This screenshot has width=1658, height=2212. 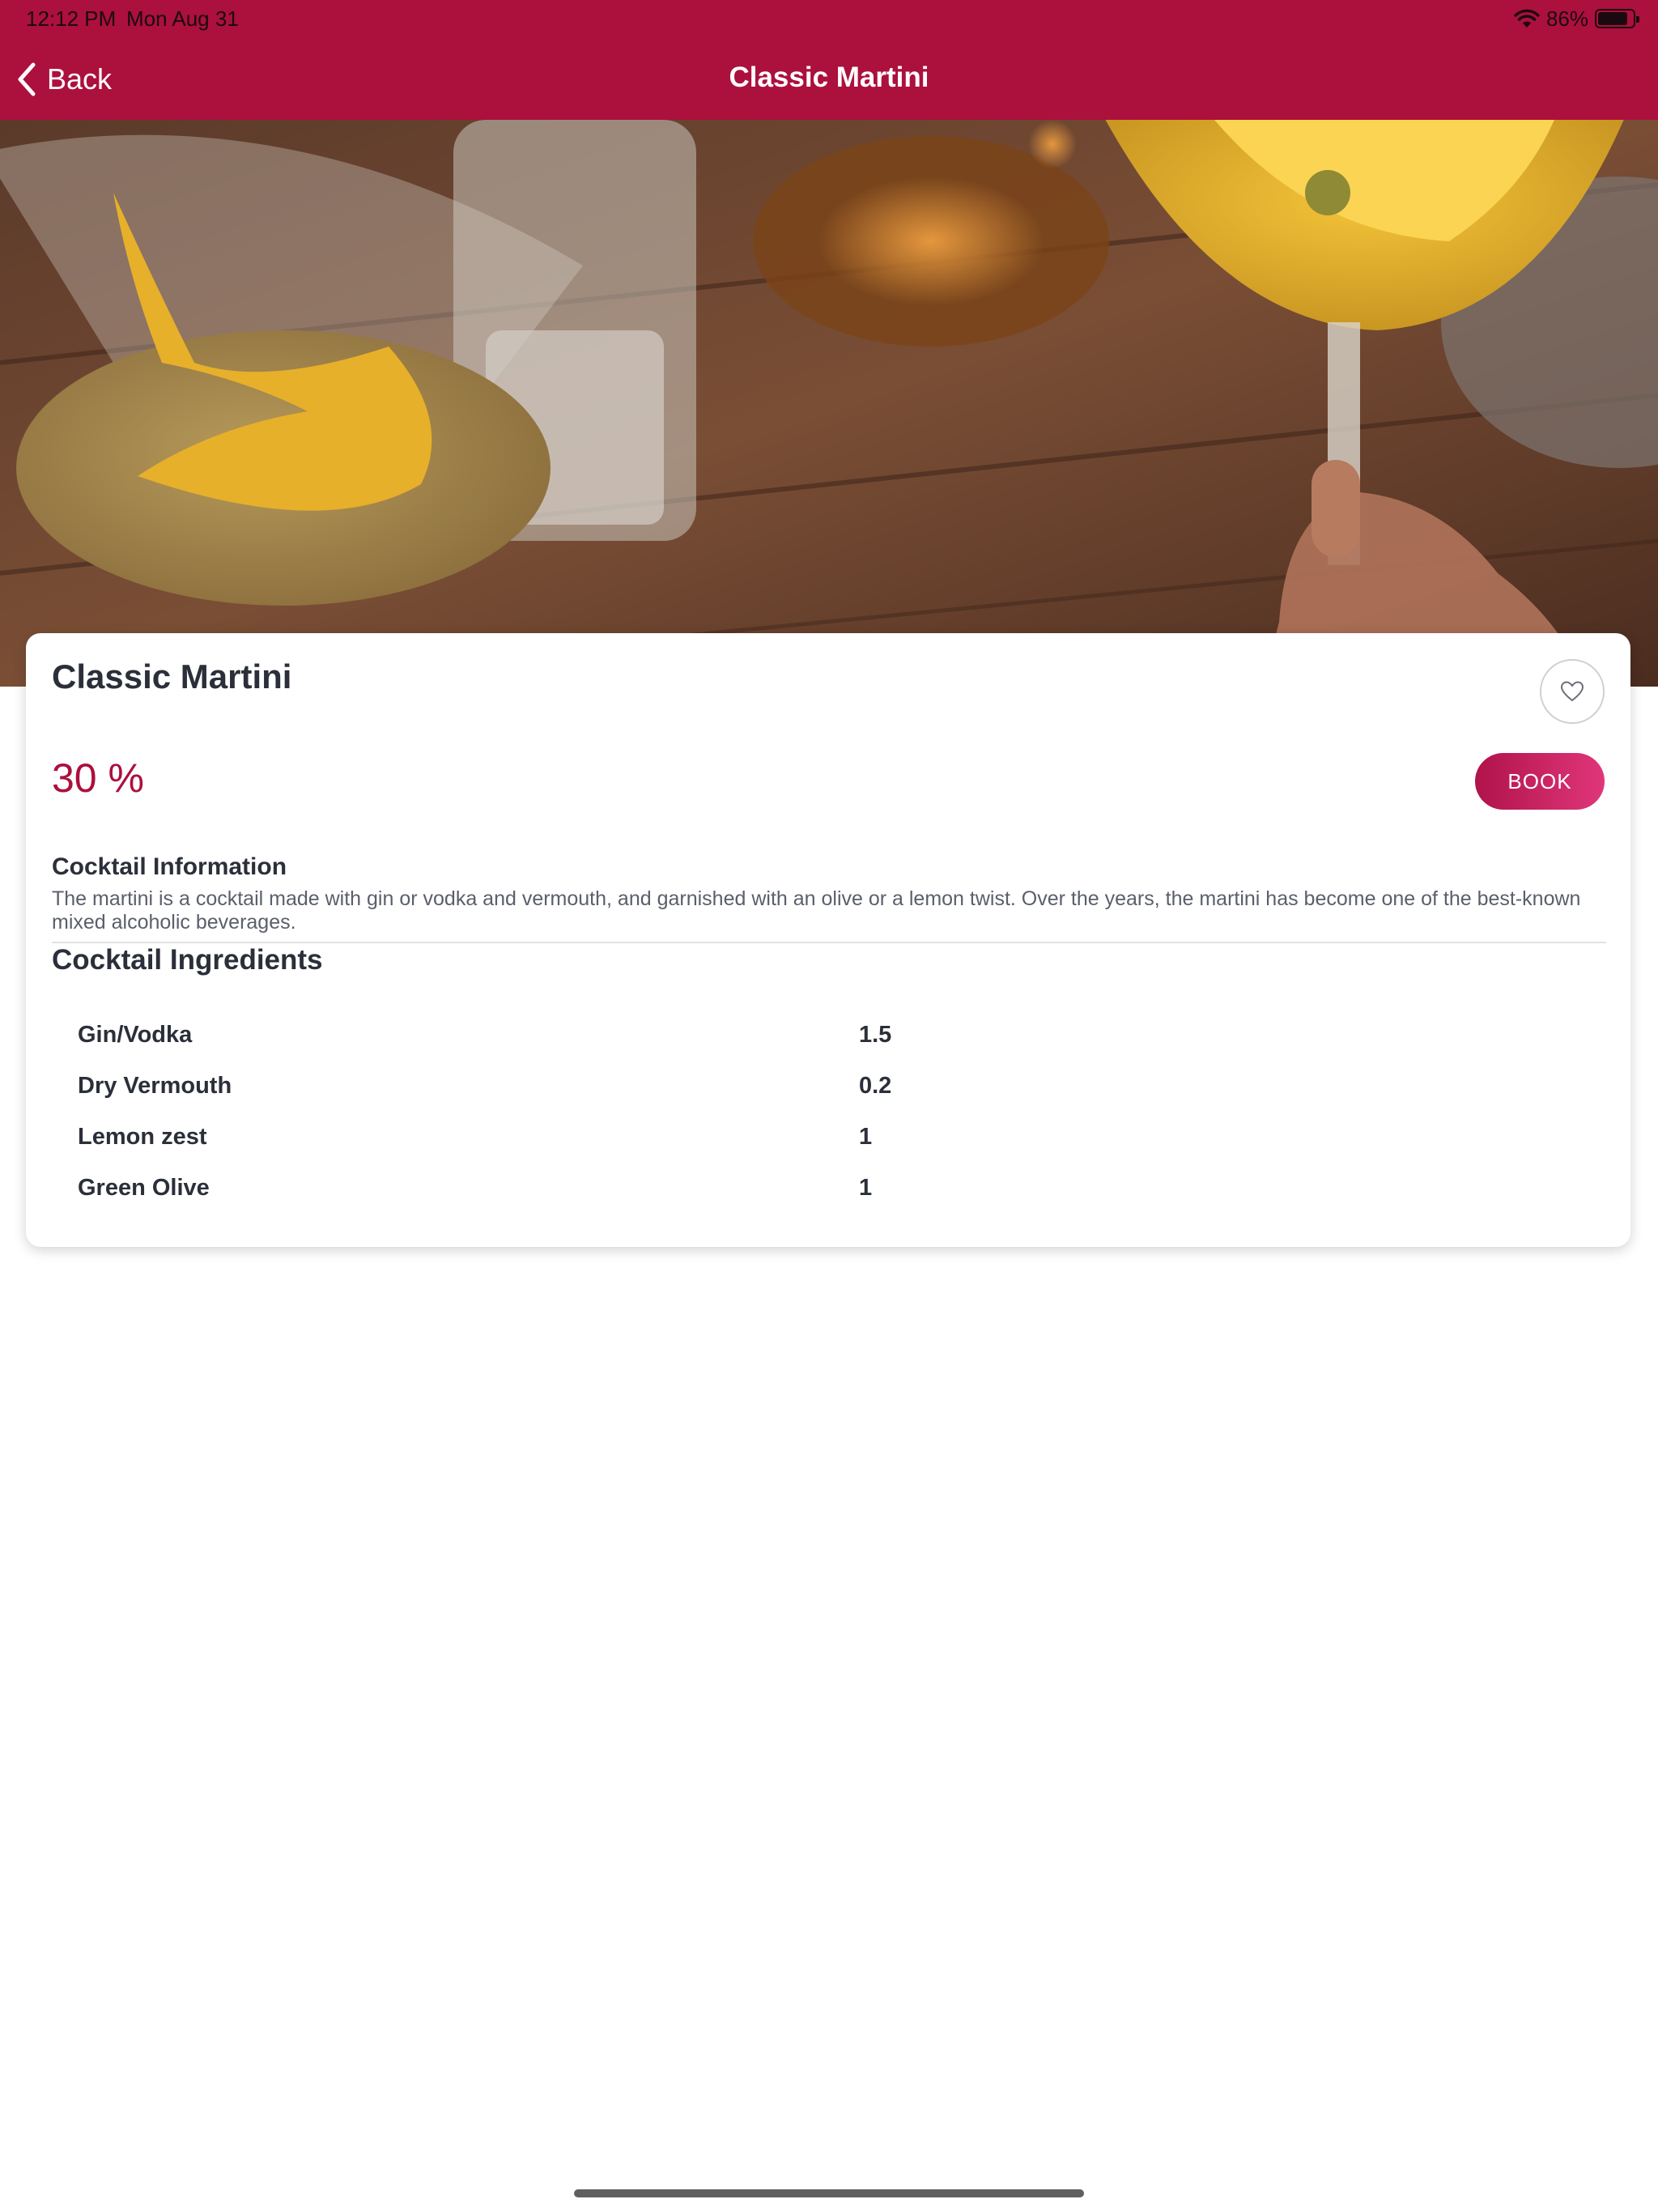 I want to click on section-divider, so click(x=829, y=943).